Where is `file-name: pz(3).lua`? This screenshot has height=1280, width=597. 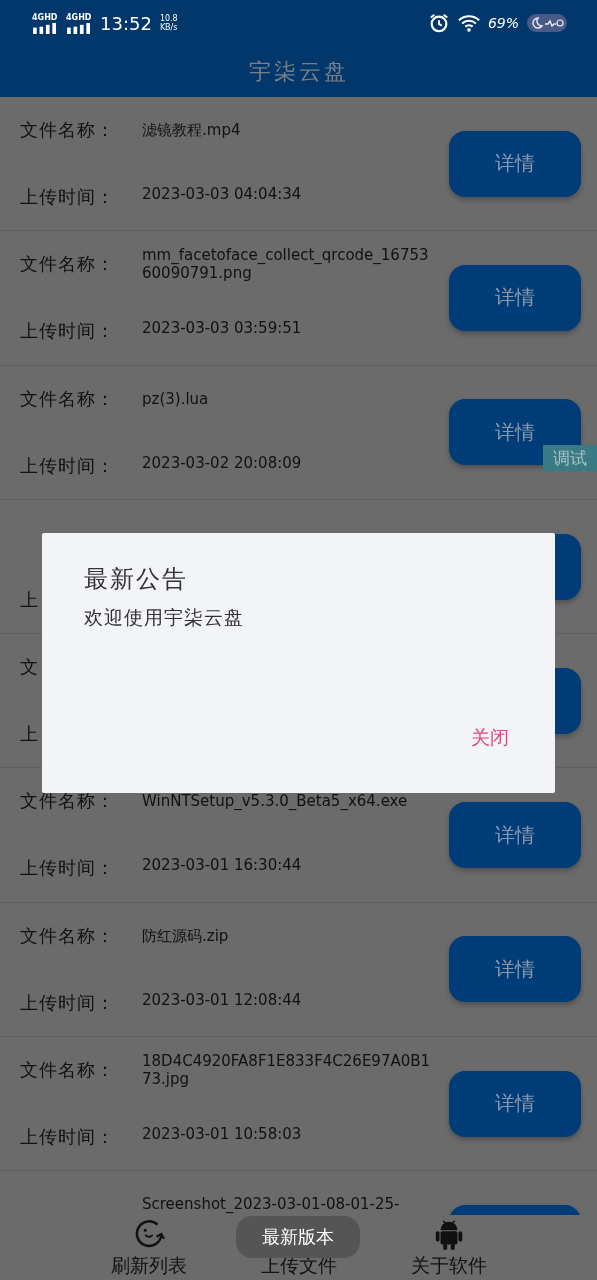
file-name: pz(3).lua is located at coordinates (176, 398).